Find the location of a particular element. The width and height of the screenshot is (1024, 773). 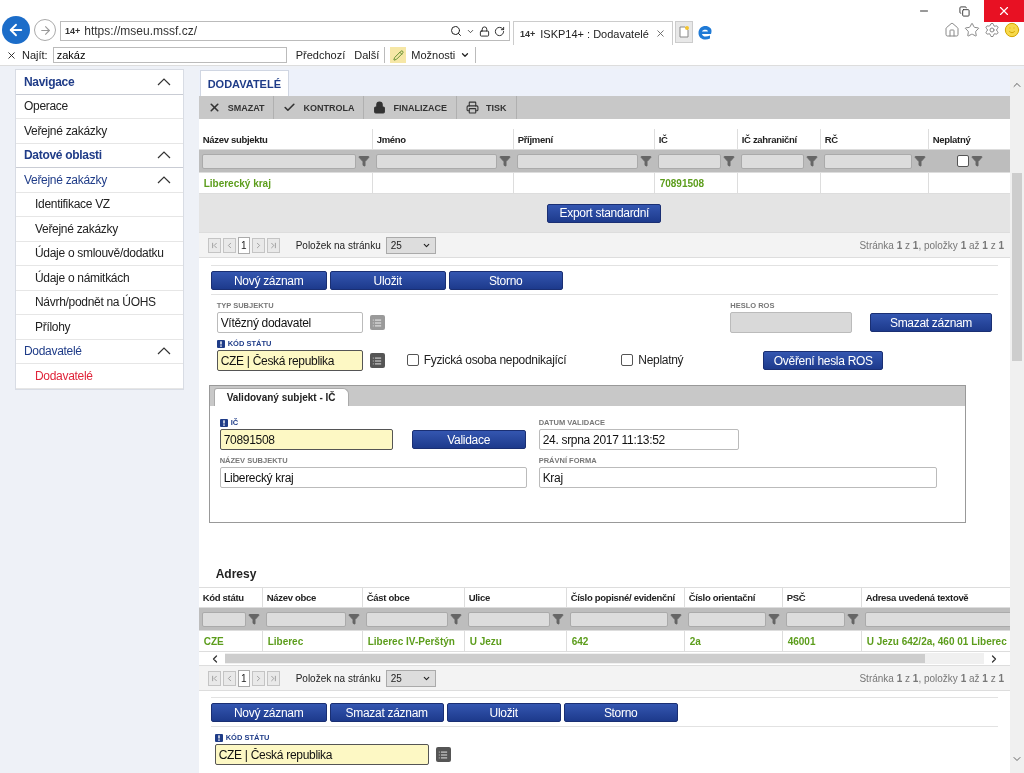

checkbox-label: Fyzická osoba nepodnikající is located at coordinates (486, 360).